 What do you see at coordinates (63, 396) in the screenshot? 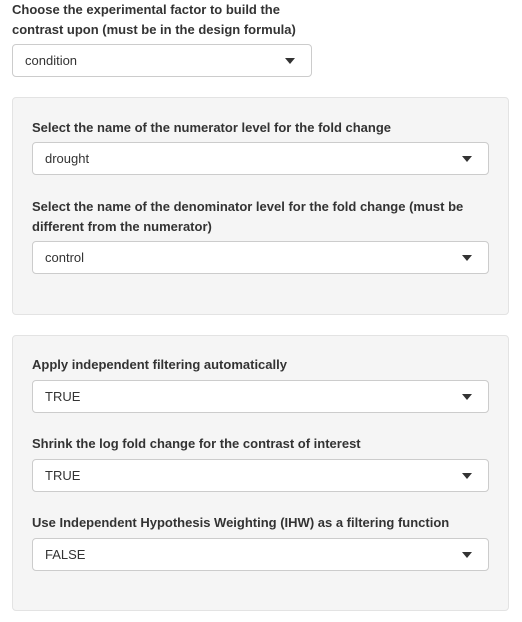
I see `filtering-value: TRUE` at bounding box center [63, 396].